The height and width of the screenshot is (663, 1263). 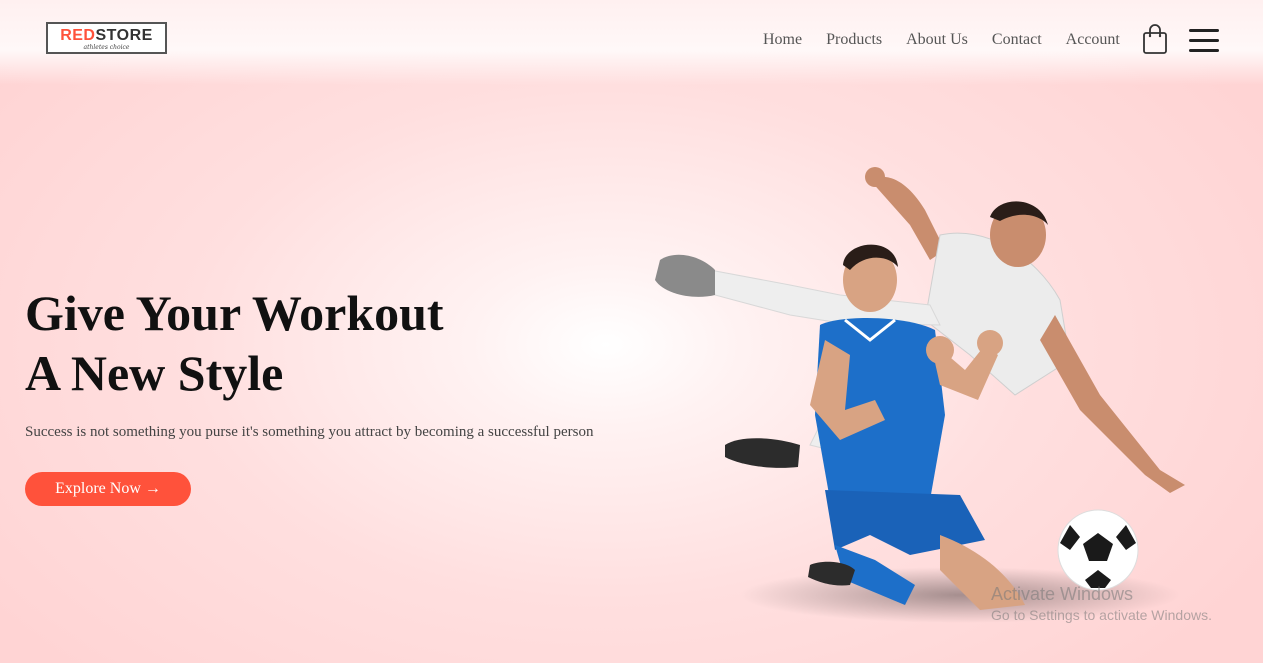 What do you see at coordinates (1093, 40) in the screenshot?
I see `menu-item-account: Account` at bounding box center [1093, 40].